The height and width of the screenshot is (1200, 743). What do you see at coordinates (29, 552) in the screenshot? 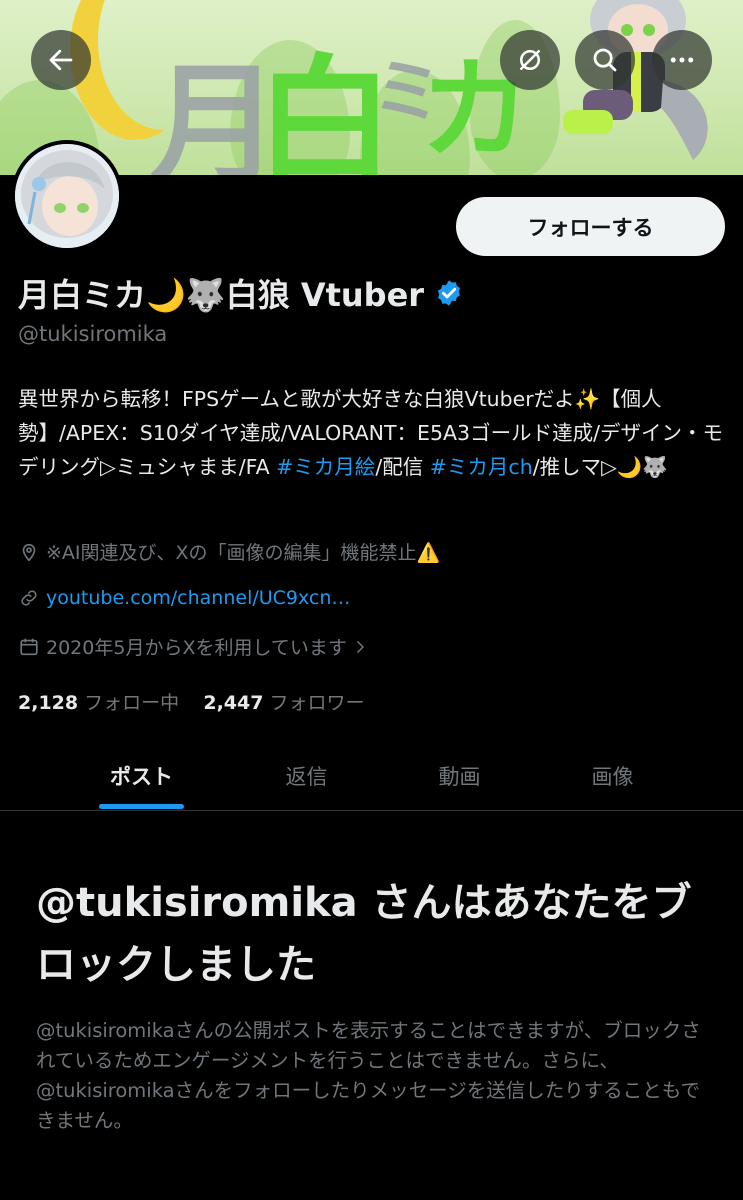
I see `location-pin-icon` at bounding box center [29, 552].